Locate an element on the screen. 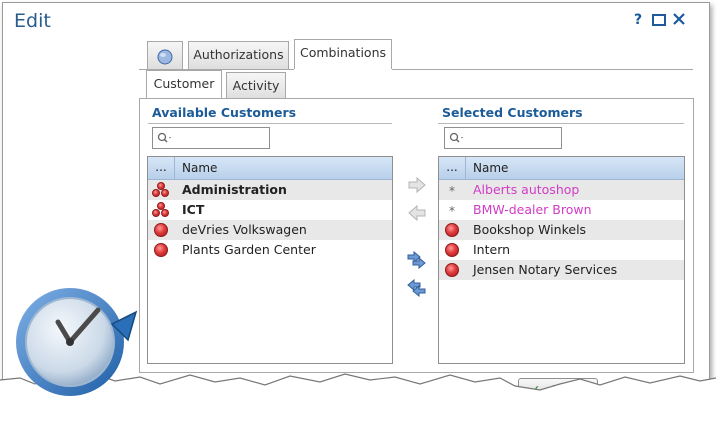 Image resolution: width=716 pixels, height=424 pixels. close-icon is located at coordinates (679, 21).